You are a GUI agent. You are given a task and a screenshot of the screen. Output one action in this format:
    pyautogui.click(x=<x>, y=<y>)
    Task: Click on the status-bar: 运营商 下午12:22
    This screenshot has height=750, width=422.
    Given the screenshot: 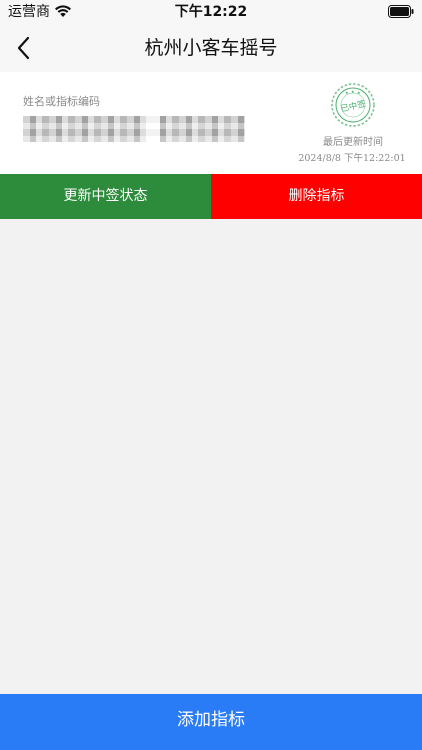 What is the action you would take?
    pyautogui.click(x=211, y=13)
    